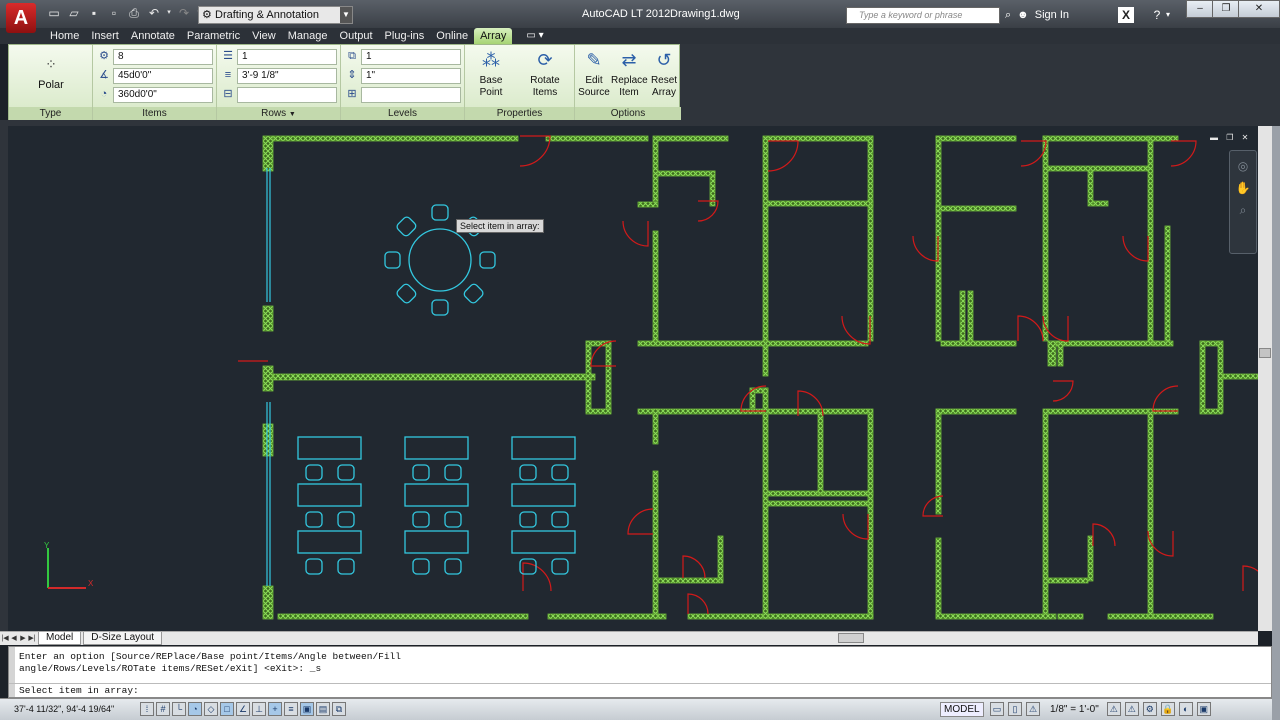 The image size is (1280, 720). What do you see at coordinates (32, 639) in the screenshot?
I see `last-layout-icon: ▶|` at bounding box center [32, 639].